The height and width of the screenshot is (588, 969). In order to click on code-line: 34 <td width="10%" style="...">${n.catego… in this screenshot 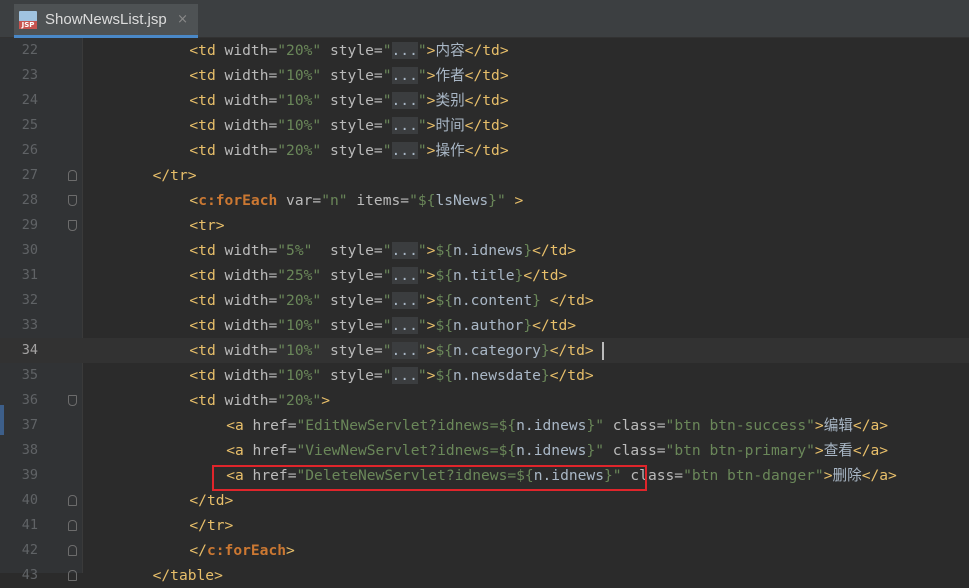, I will do `click(484, 350)`.